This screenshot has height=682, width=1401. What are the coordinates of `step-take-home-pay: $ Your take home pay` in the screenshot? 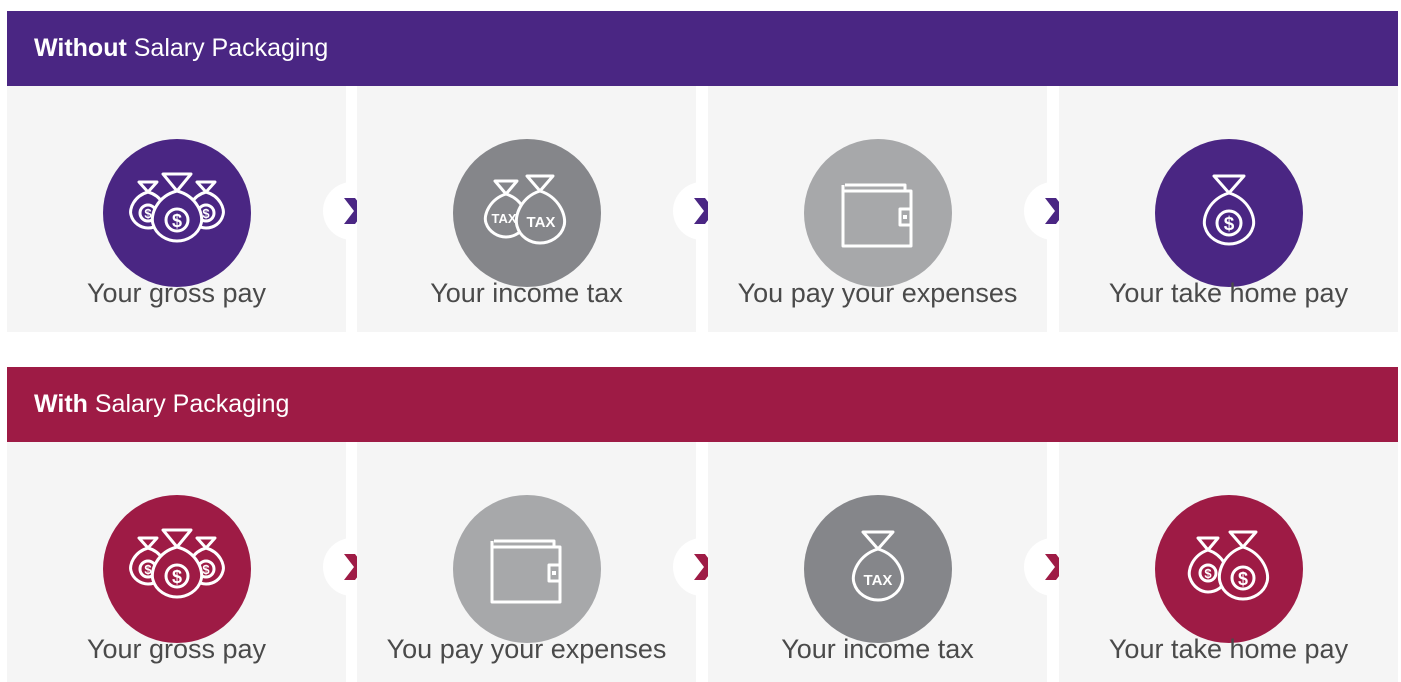 It's located at (1228, 209).